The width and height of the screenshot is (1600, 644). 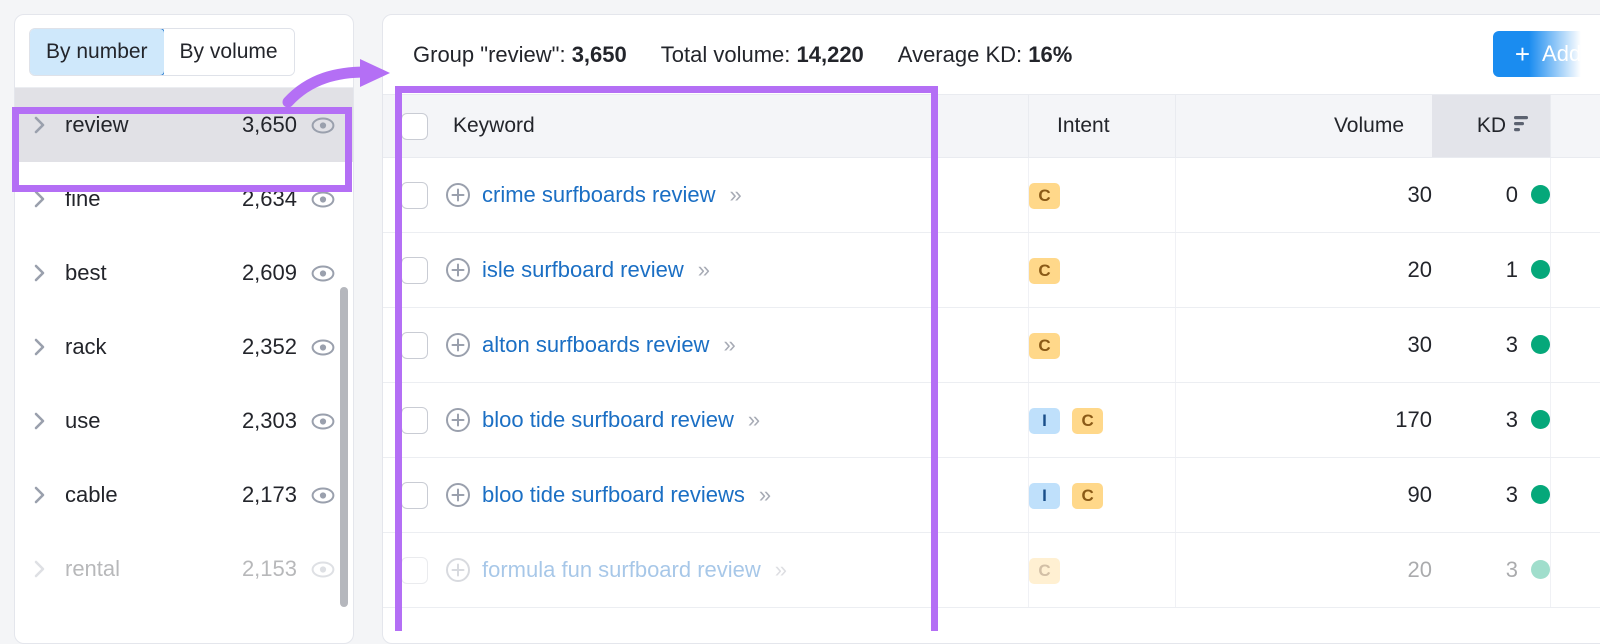 I want to click on sidebar-scrollbar-thumb, so click(x=344, y=447).